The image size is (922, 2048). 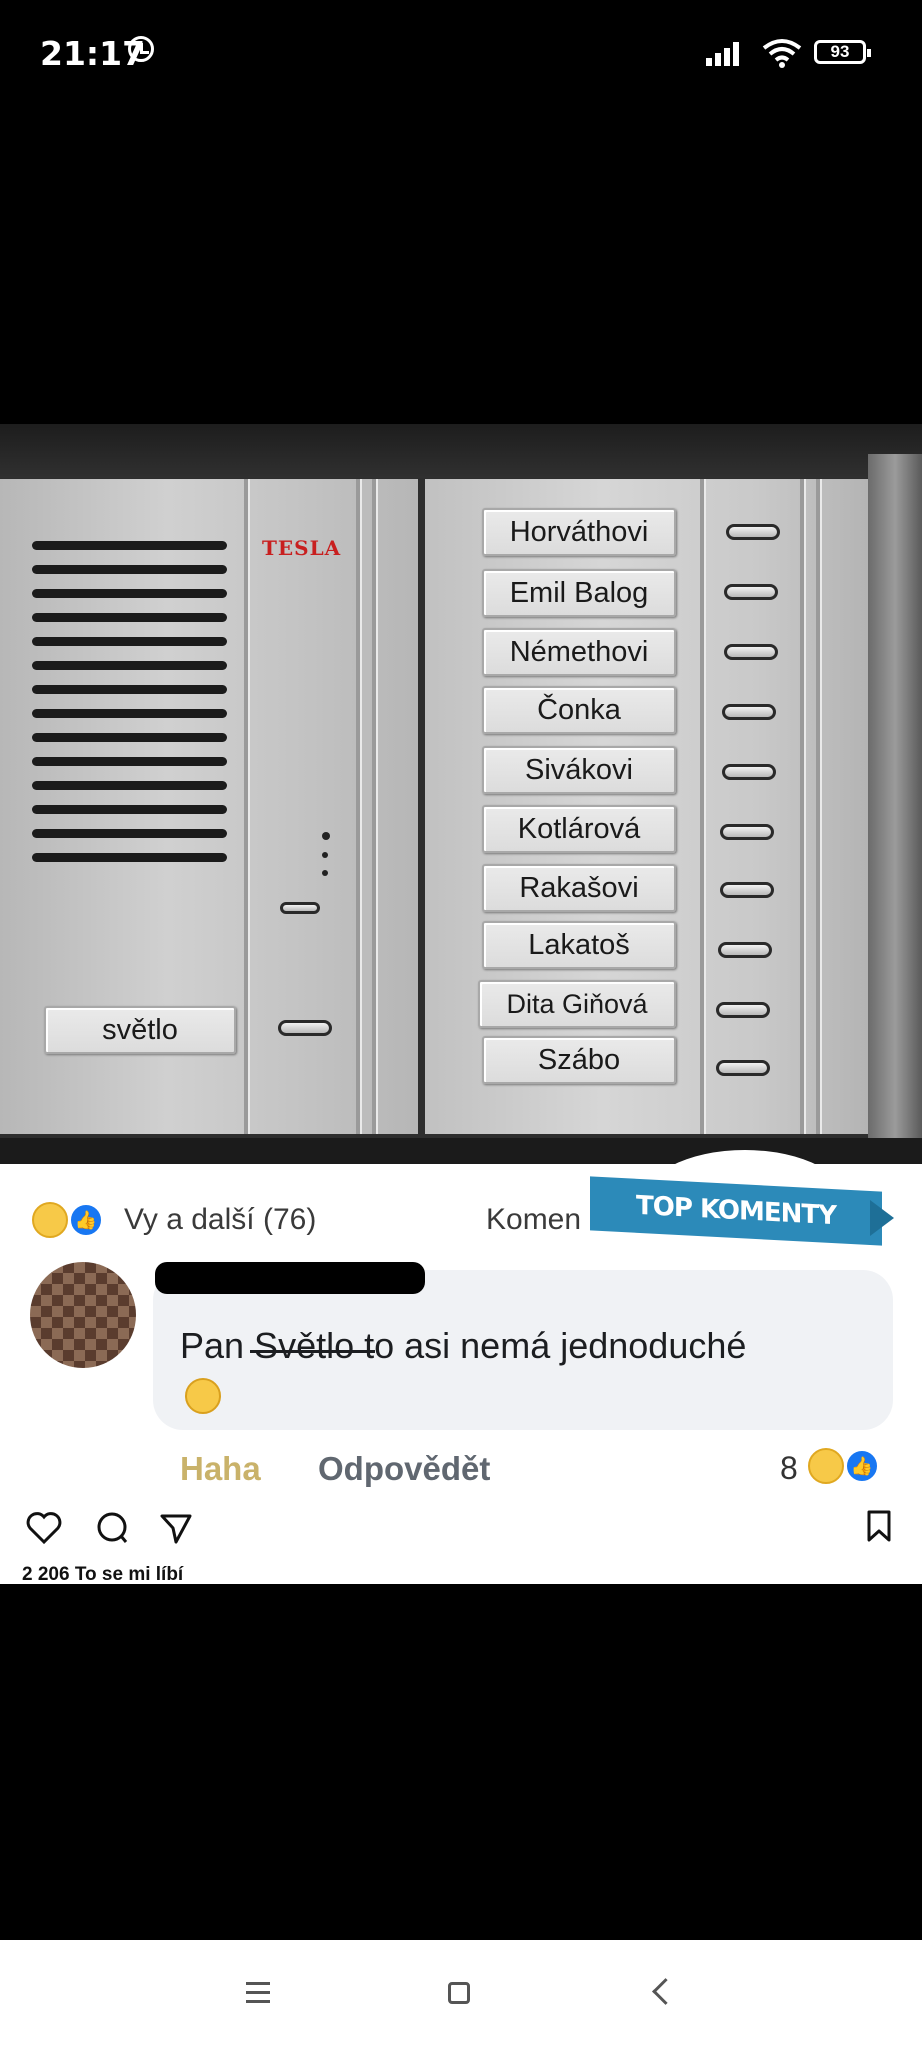 What do you see at coordinates (302, 548) in the screenshot?
I see `brand-logo: TESLA` at bounding box center [302, 548].